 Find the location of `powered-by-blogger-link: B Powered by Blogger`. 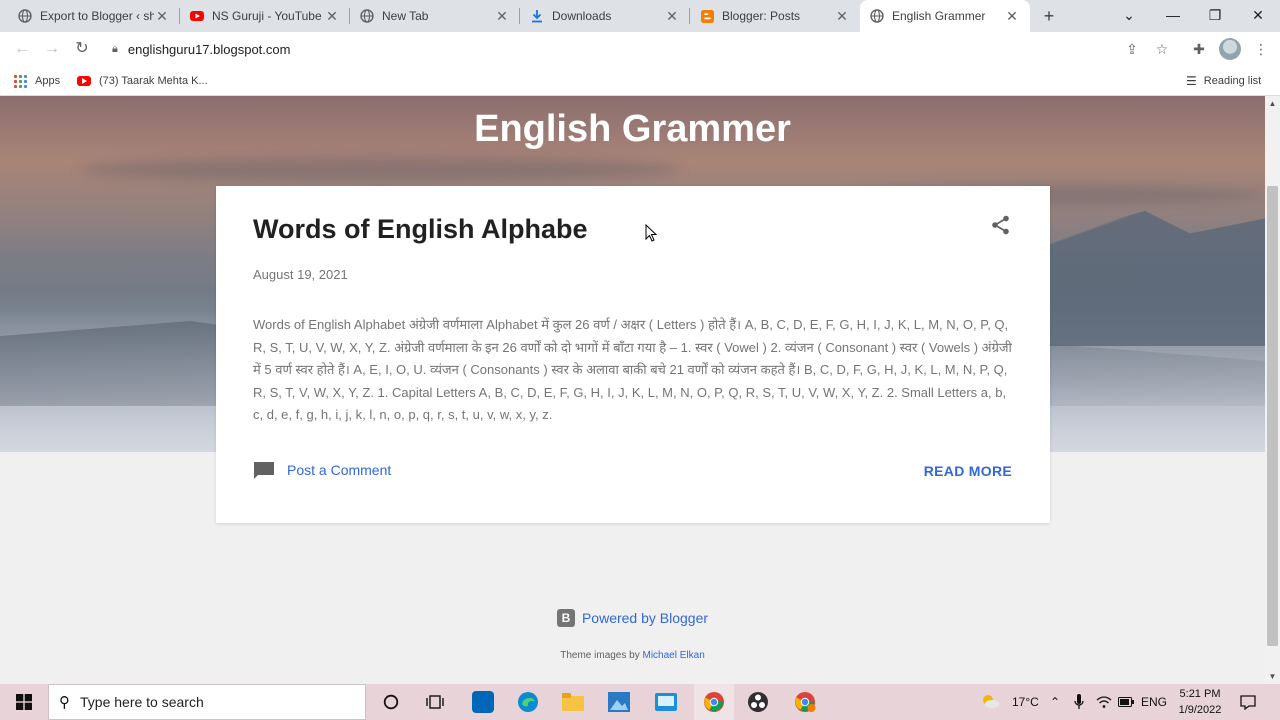

powered-by-blogger-link: B Powered by Blogger is located at coordinates (632, 618).